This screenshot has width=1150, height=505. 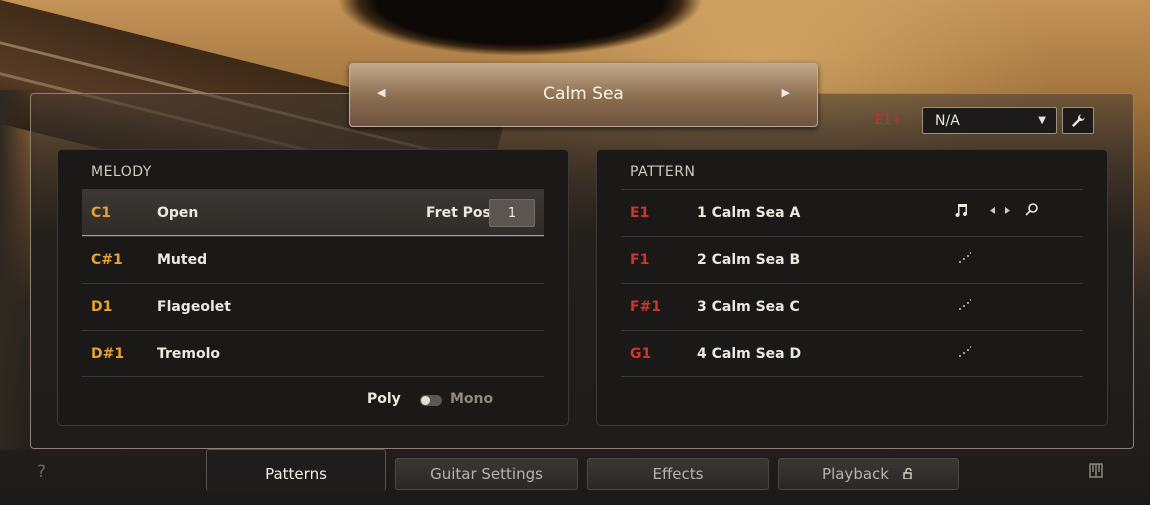 What do you see at coordinates (1007, 210) in the screenshot?
I see `next-icon` at bounding box center [1007, 210].